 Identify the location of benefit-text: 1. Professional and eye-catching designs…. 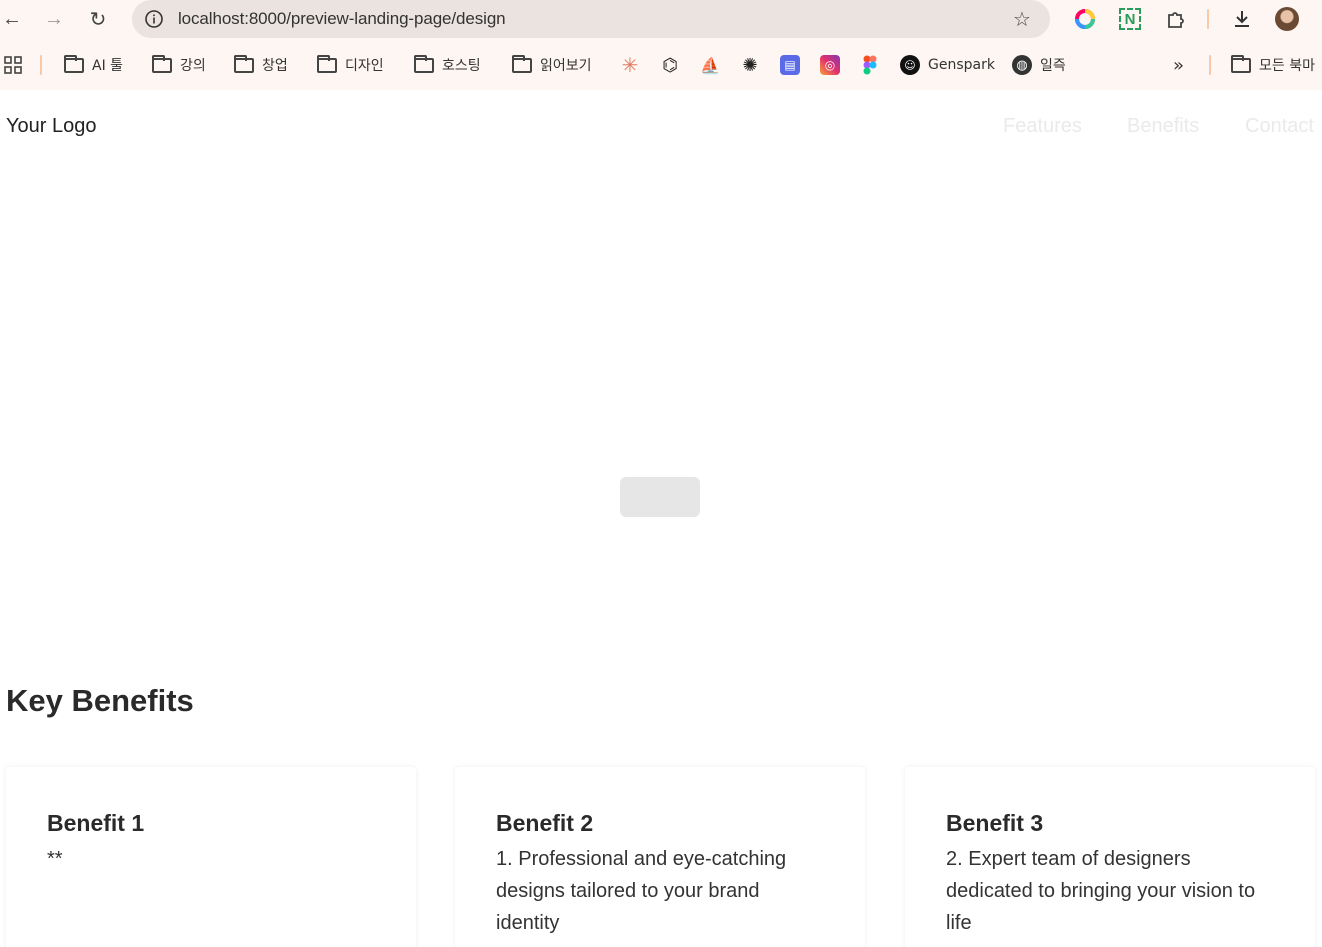
(641, 891).